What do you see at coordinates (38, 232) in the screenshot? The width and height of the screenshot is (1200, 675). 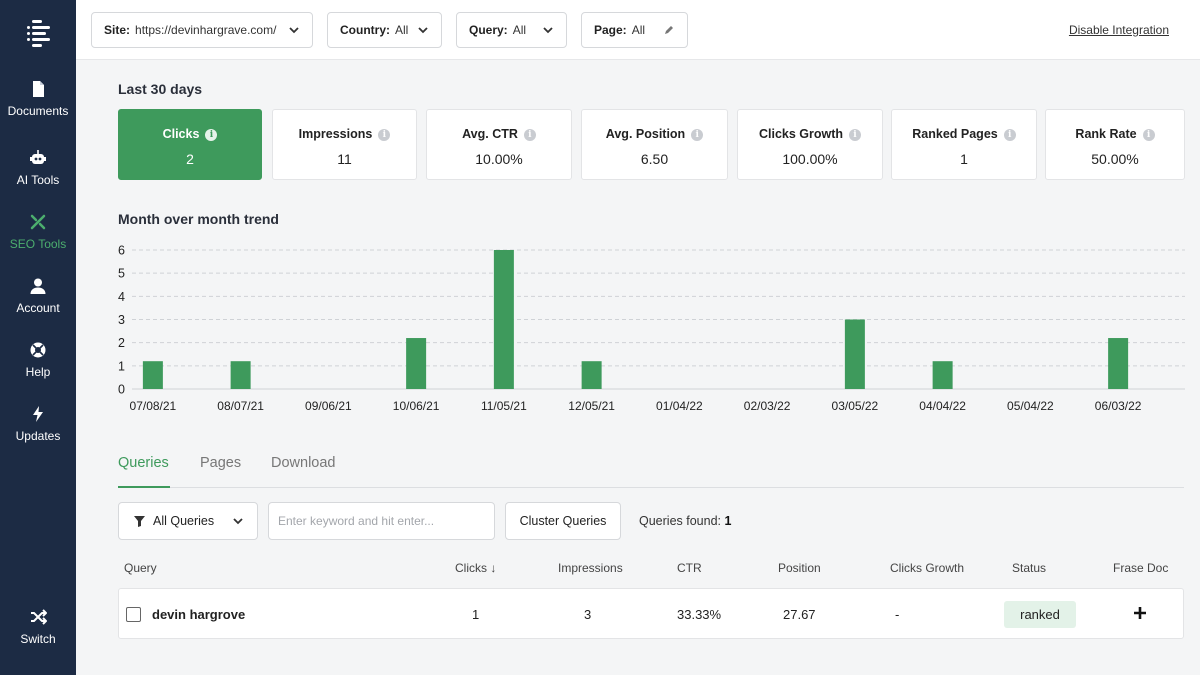 I see `sidebar-item-seo-tools: SEO Tools` at bounding box center [38, 232].